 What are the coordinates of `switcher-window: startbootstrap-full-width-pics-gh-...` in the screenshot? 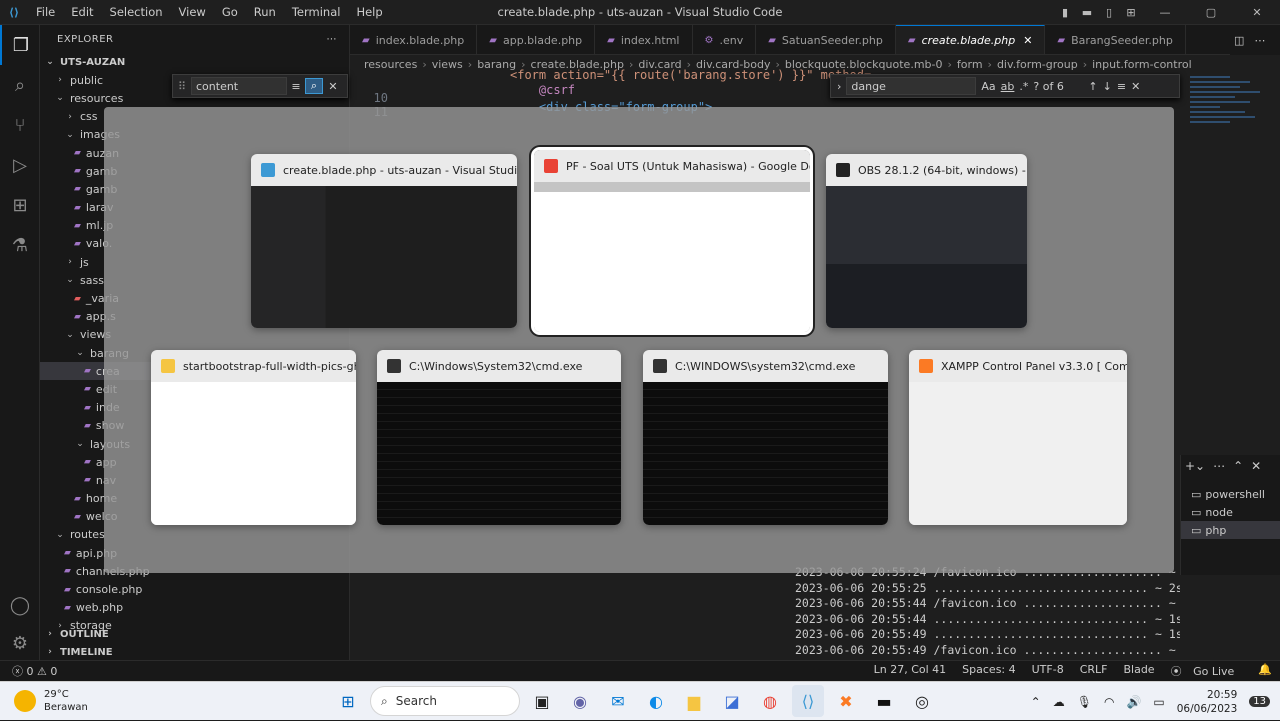 It's located at (253, 437).